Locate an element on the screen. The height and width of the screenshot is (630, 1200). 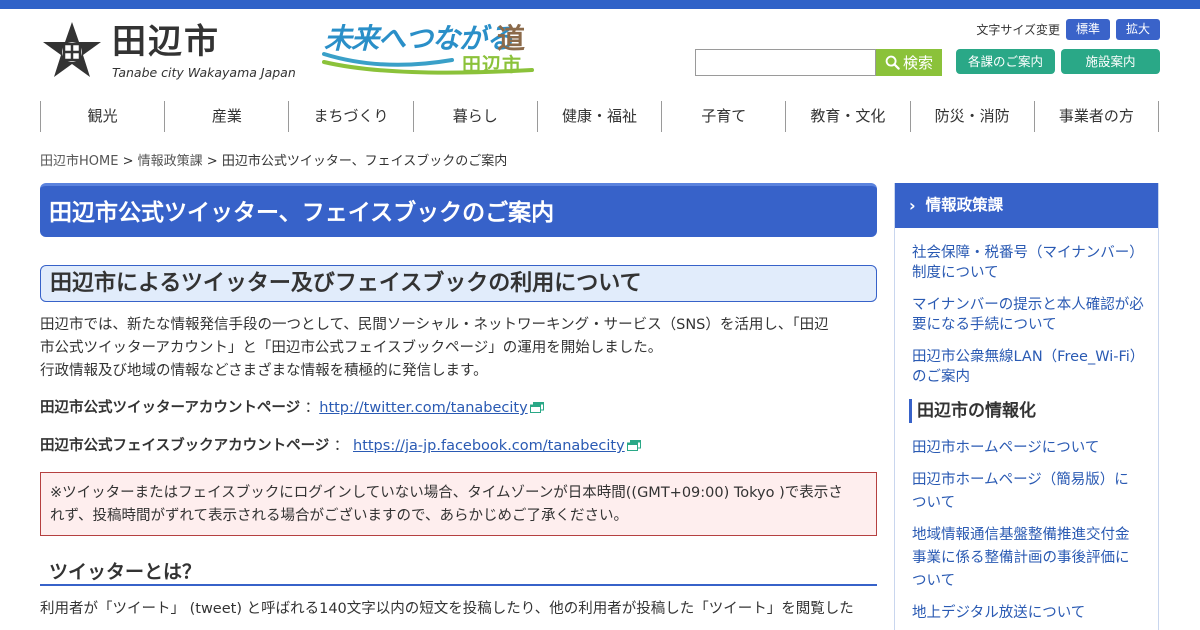
breadcrumb-home-link: 田辺市HOME is located at coordinates (79, 161).